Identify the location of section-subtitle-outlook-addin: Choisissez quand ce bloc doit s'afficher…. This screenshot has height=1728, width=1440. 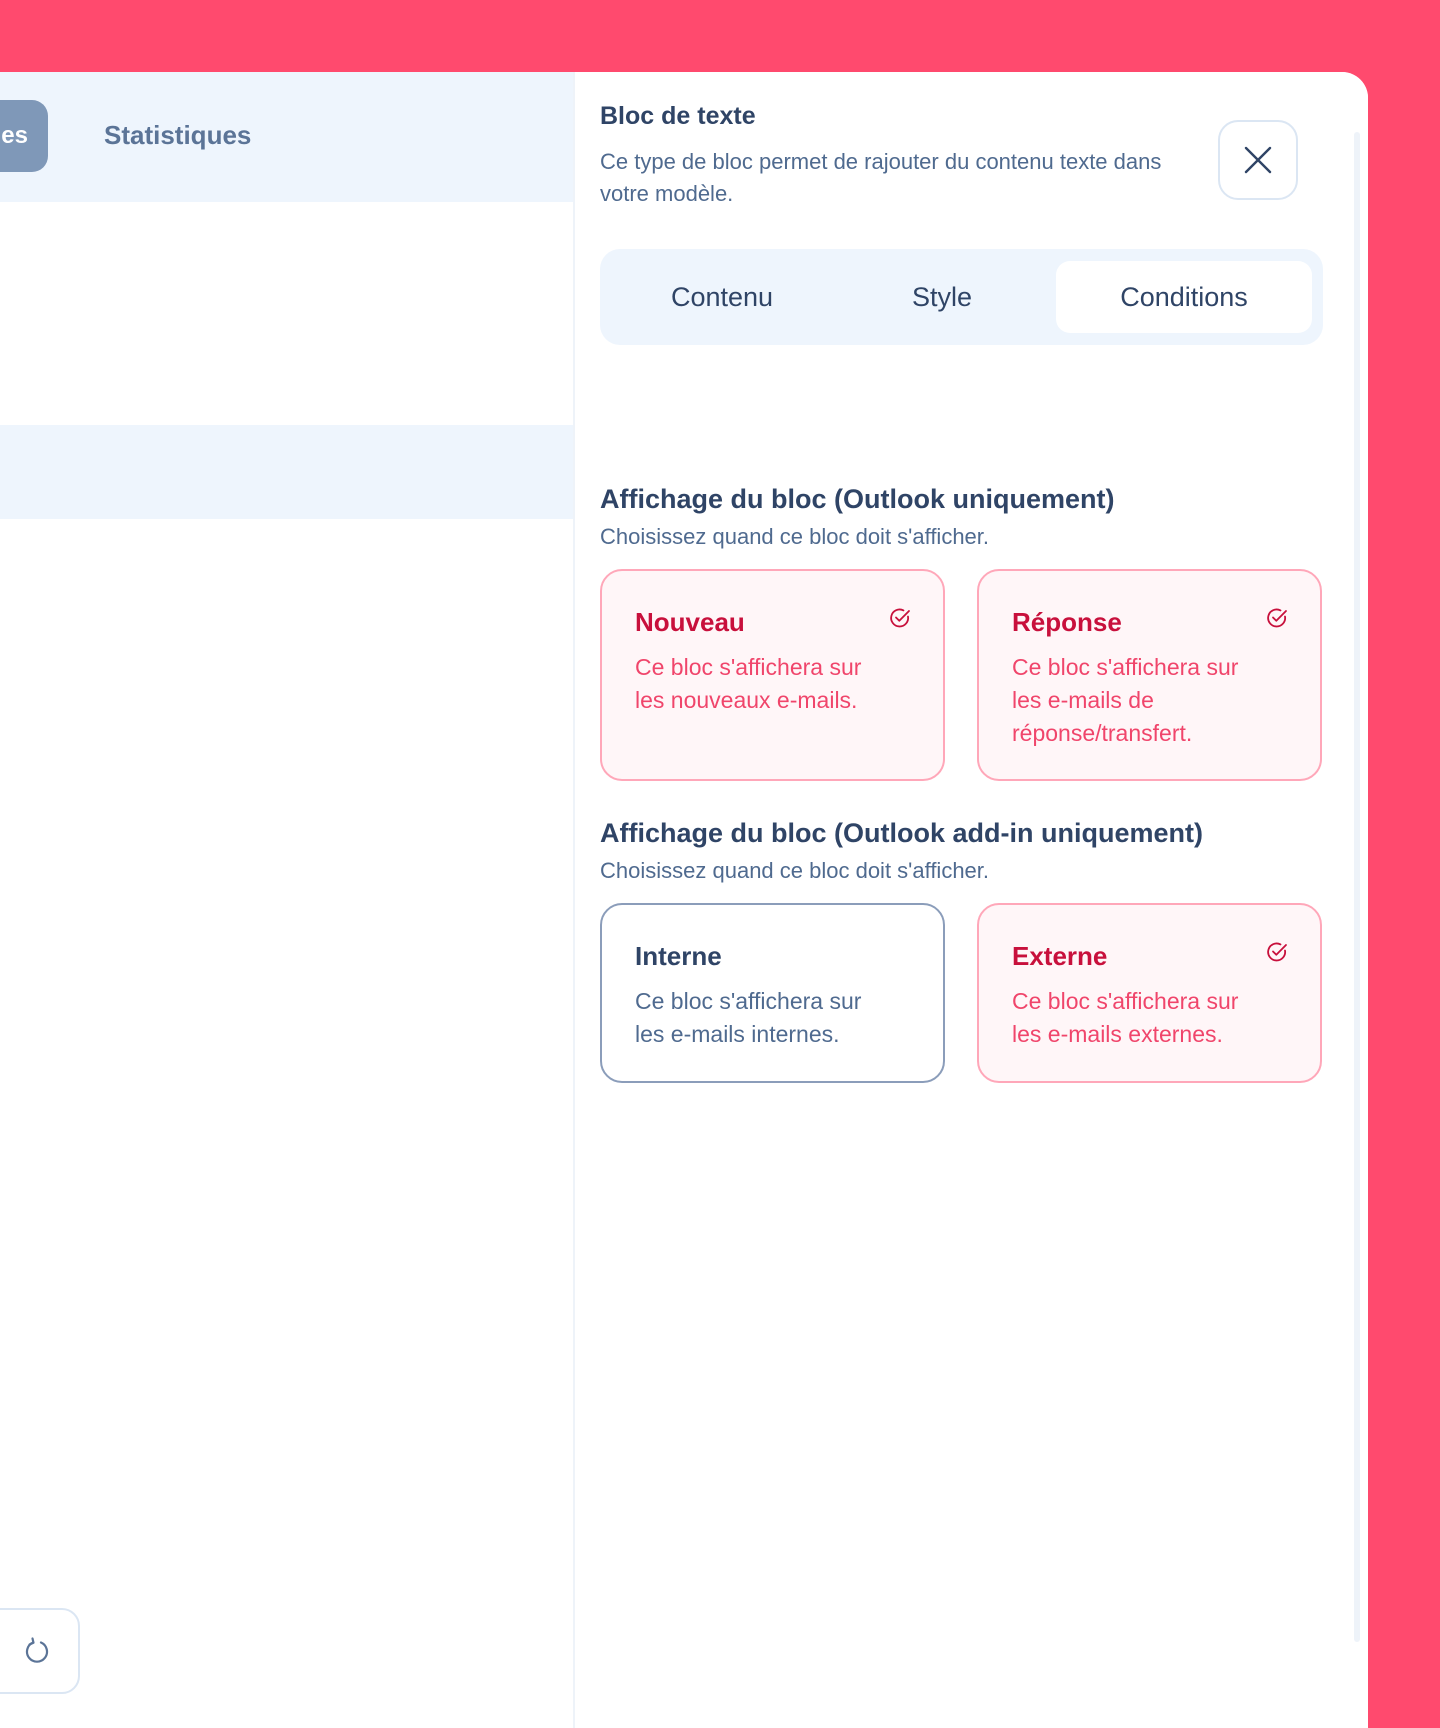
(795, 870).